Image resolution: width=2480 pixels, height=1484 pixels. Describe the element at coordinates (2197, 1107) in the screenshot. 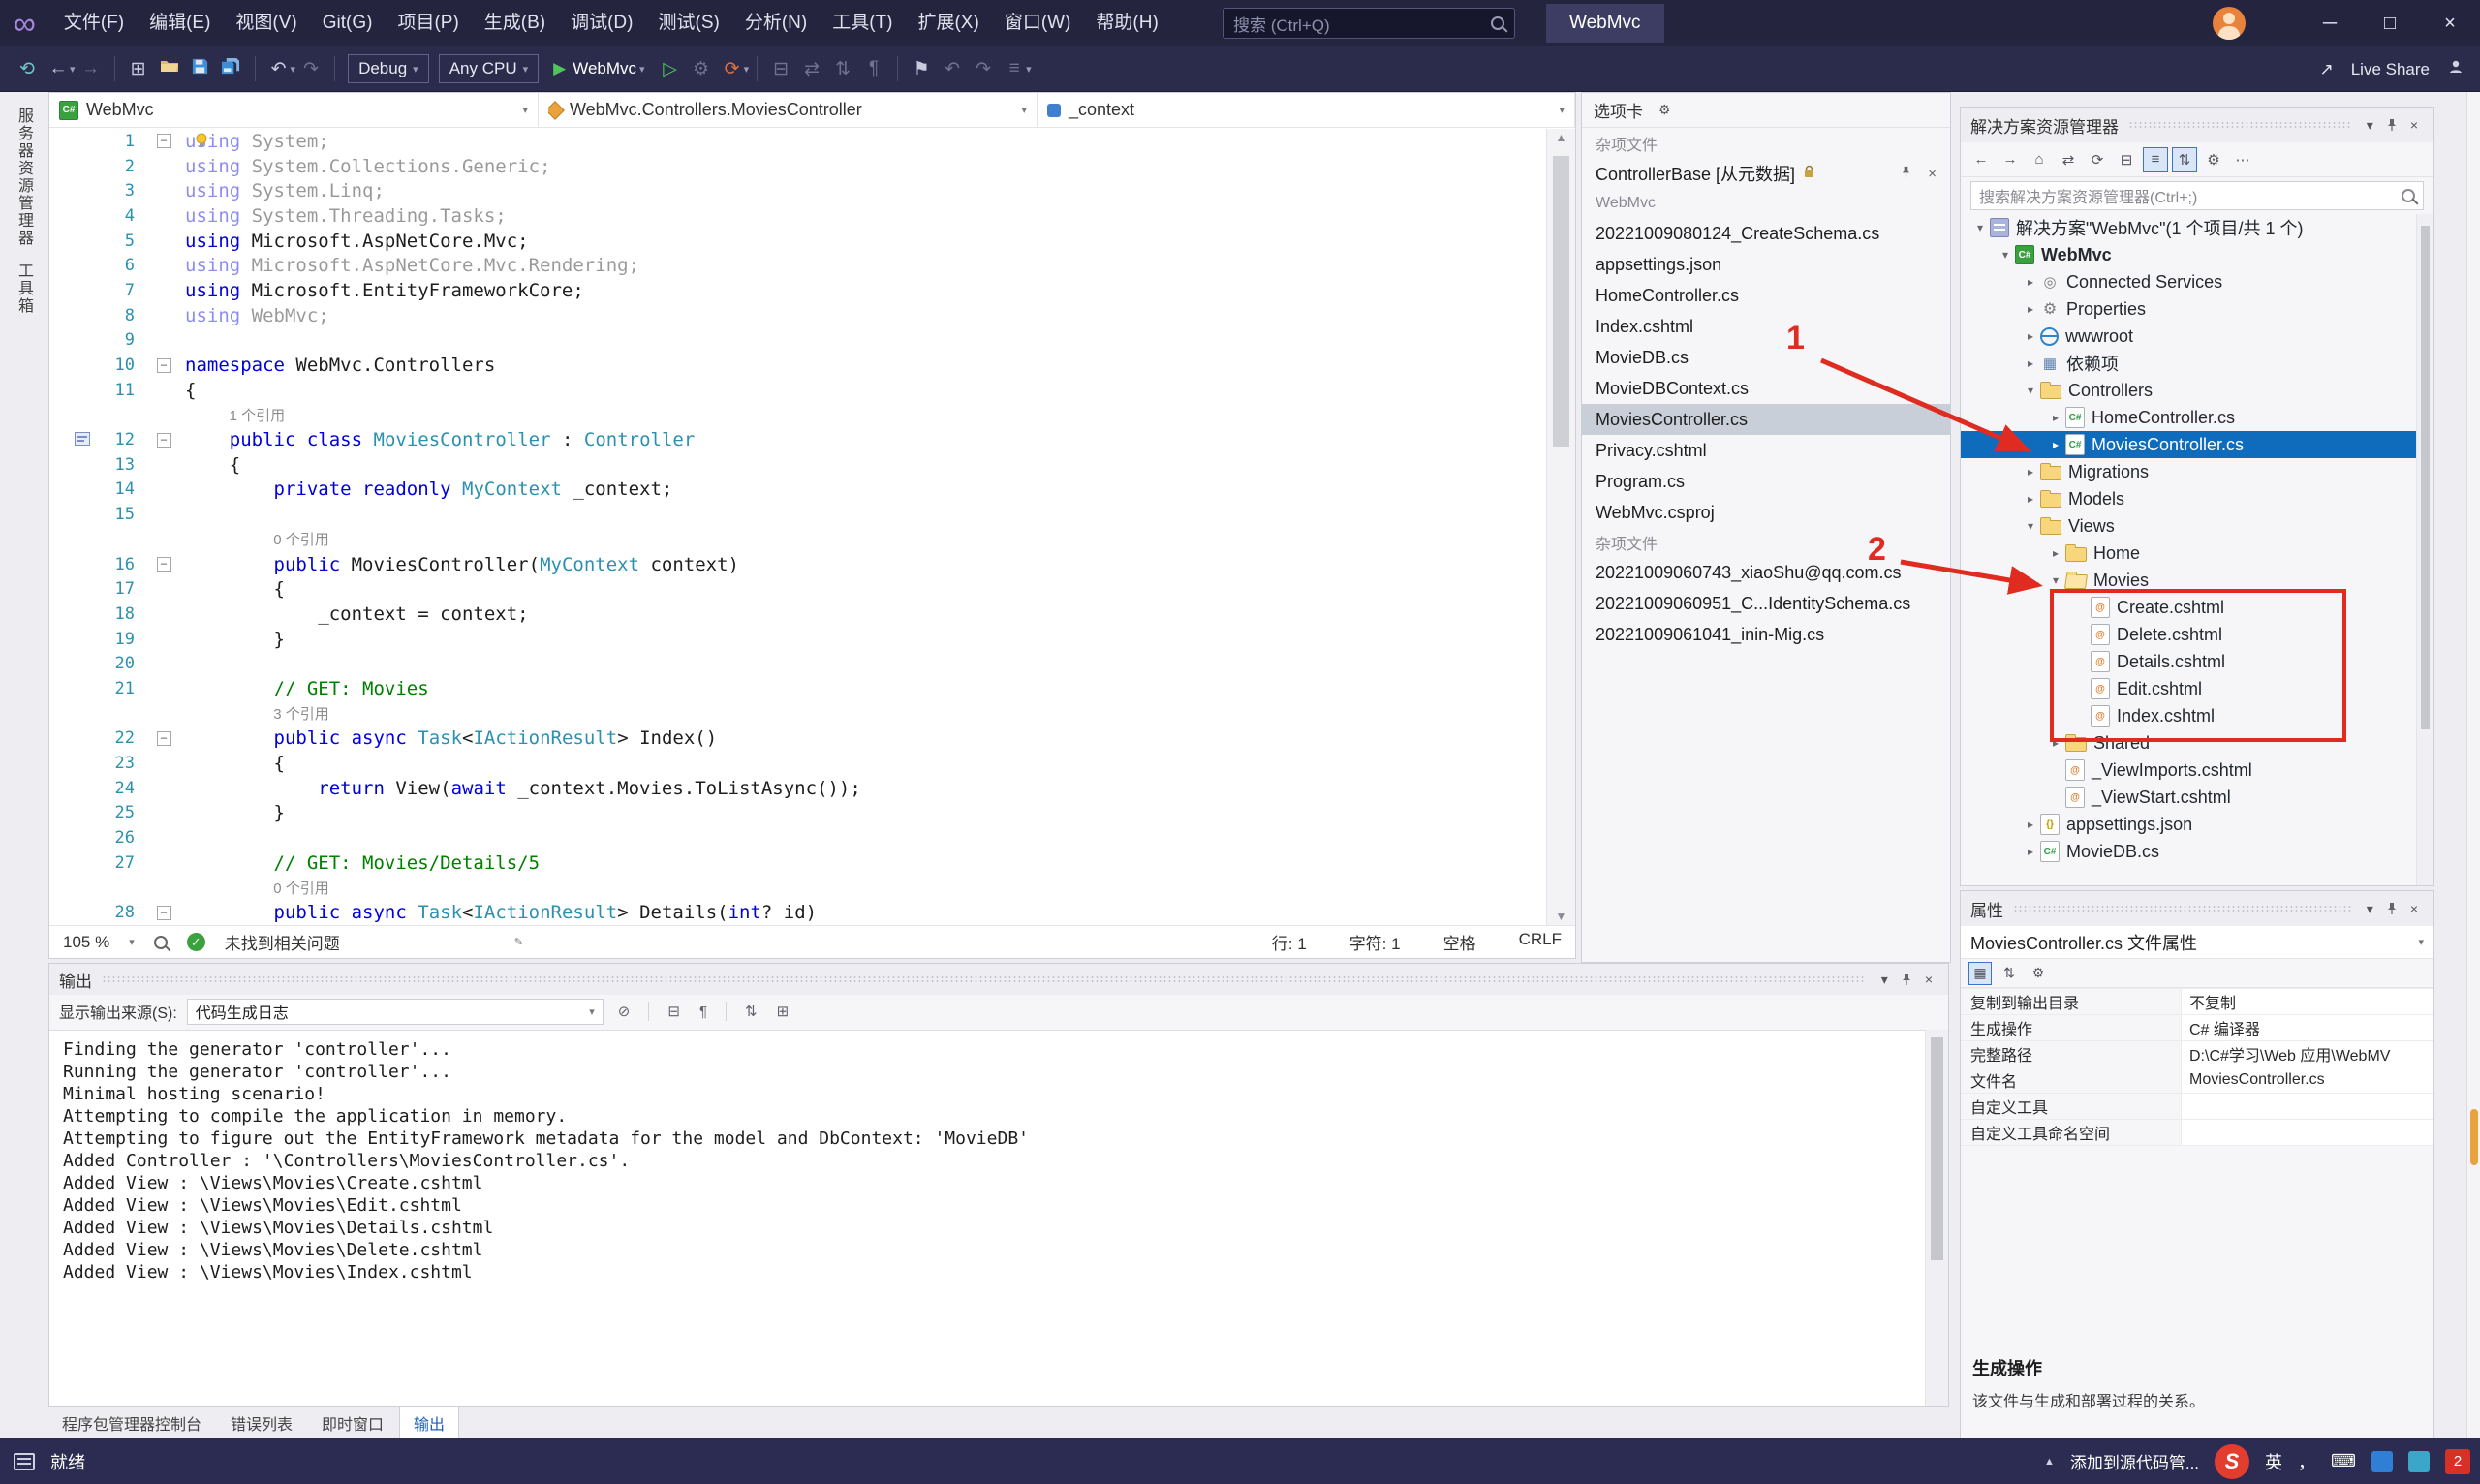

I see `property-row: 自定义工具` at that location.